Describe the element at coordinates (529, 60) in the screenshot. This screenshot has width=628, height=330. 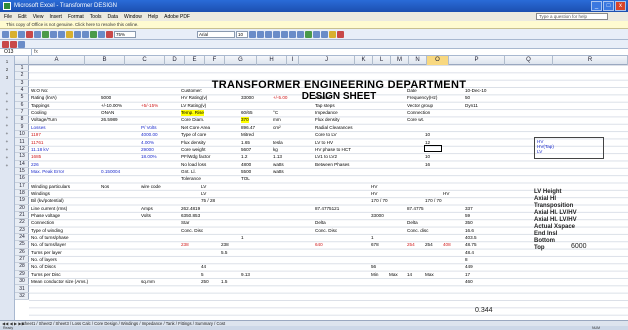
I see `column-header: Q` at that location.